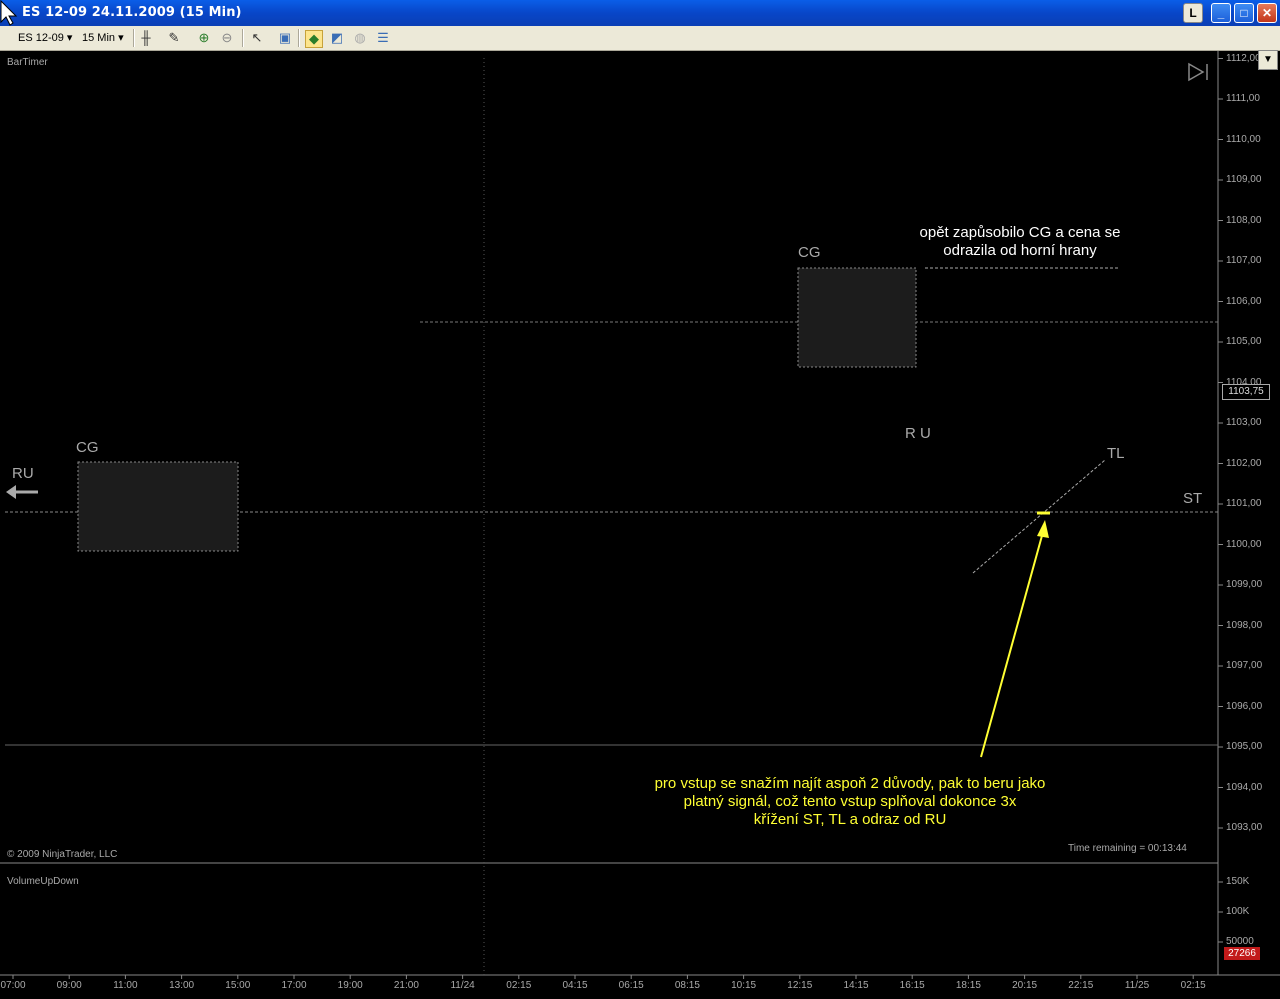 This screenshot has height=999, width=1280. I want to click on price-tick-label: 1106,00, so click(1244, 301).